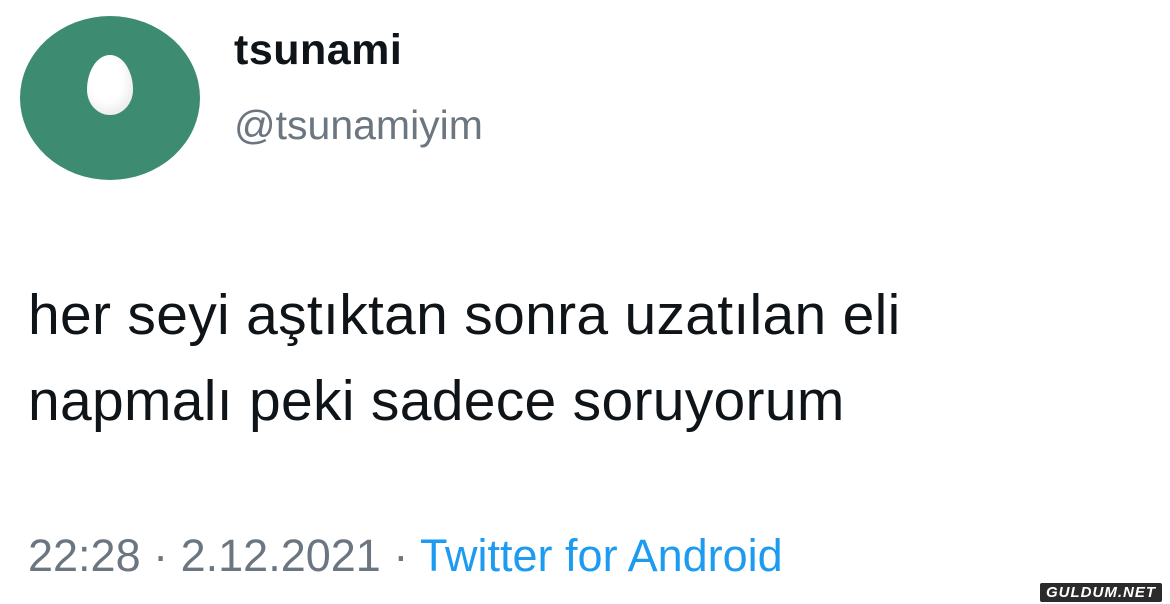 Image resolution: width=1170 pixels, height=604 pixels. I want to click on tweet-source-link: Twitter for Android, so click(601, 555).